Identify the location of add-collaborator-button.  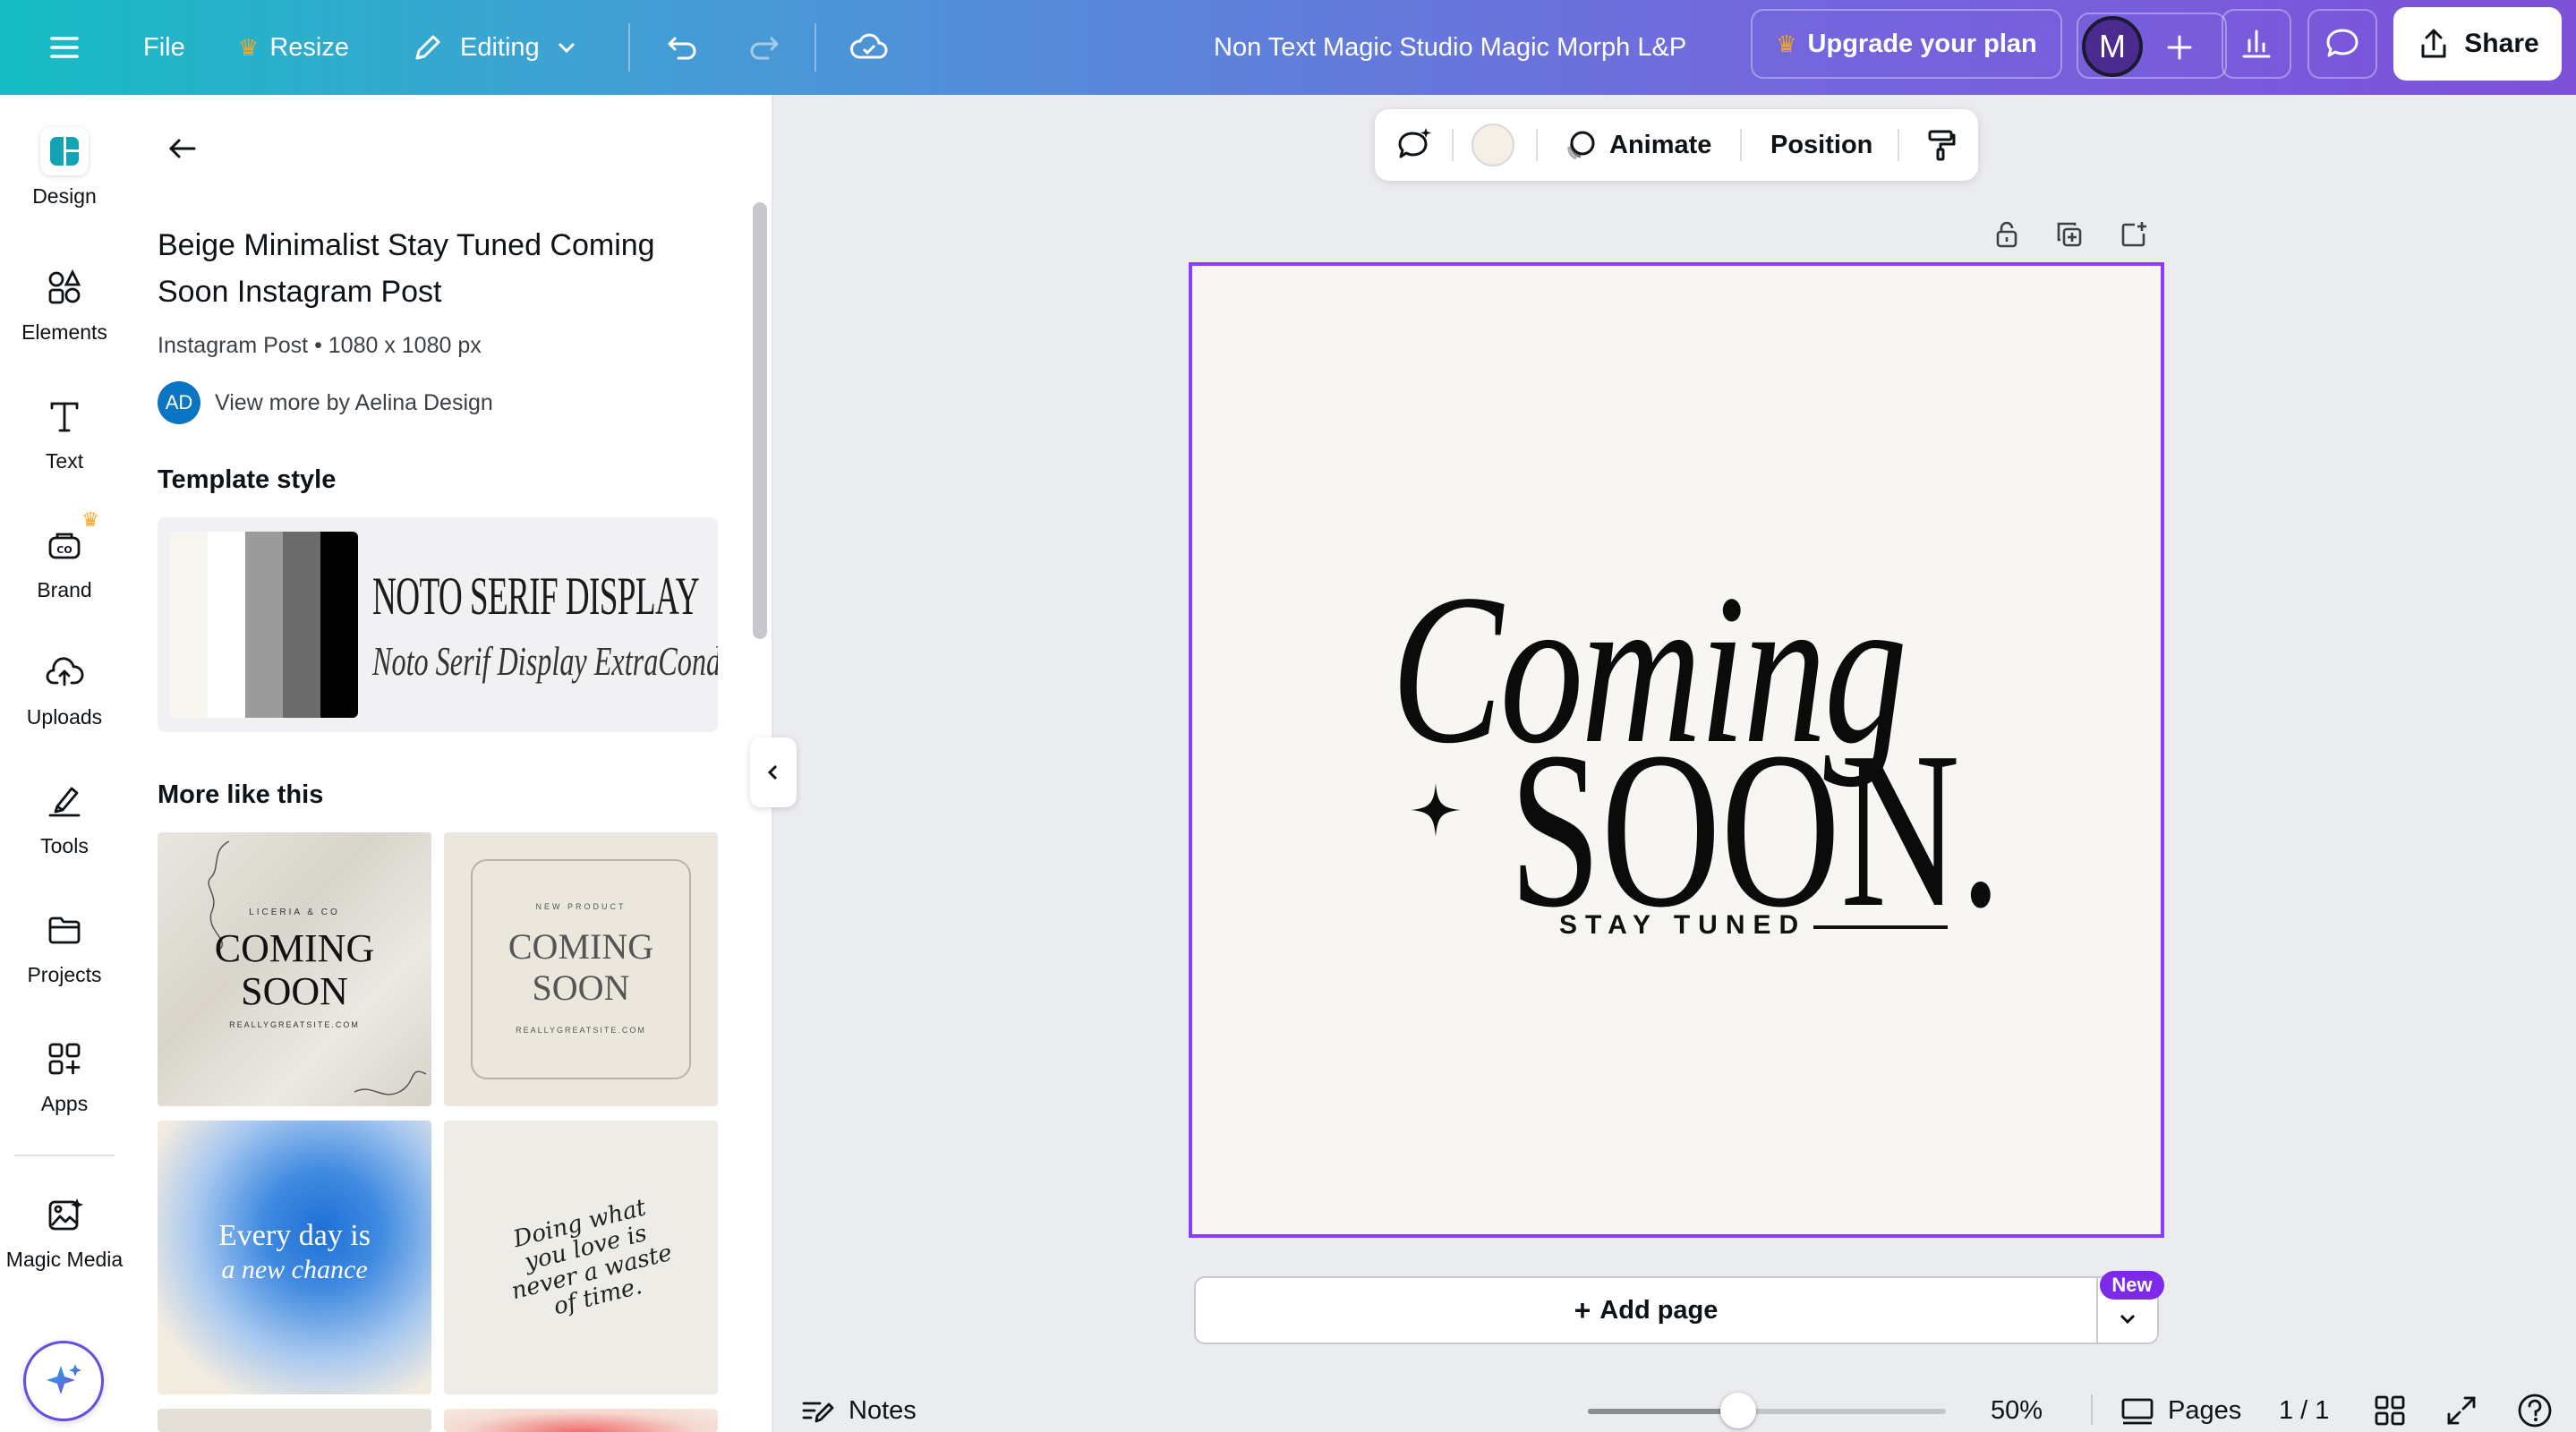
(2179, 47).